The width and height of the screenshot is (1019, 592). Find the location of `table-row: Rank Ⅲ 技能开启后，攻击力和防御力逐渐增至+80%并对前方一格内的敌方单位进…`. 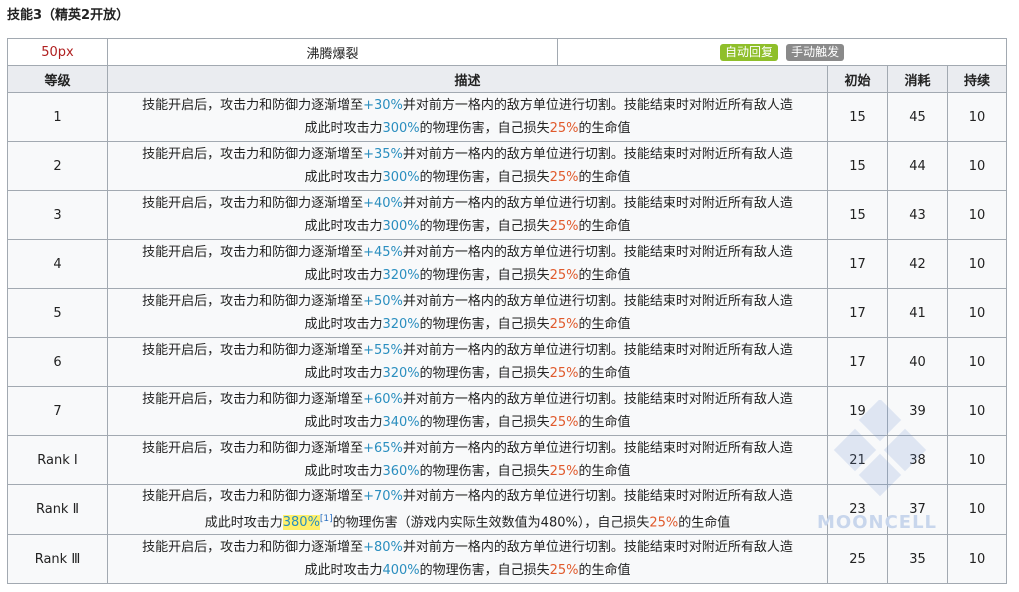

table-row: Rank Ⅲ 技能开启后，攻击力和防御力逐渐增至+80%并对前方一格内的敌方单位进… is located at coordinates (507, 559).